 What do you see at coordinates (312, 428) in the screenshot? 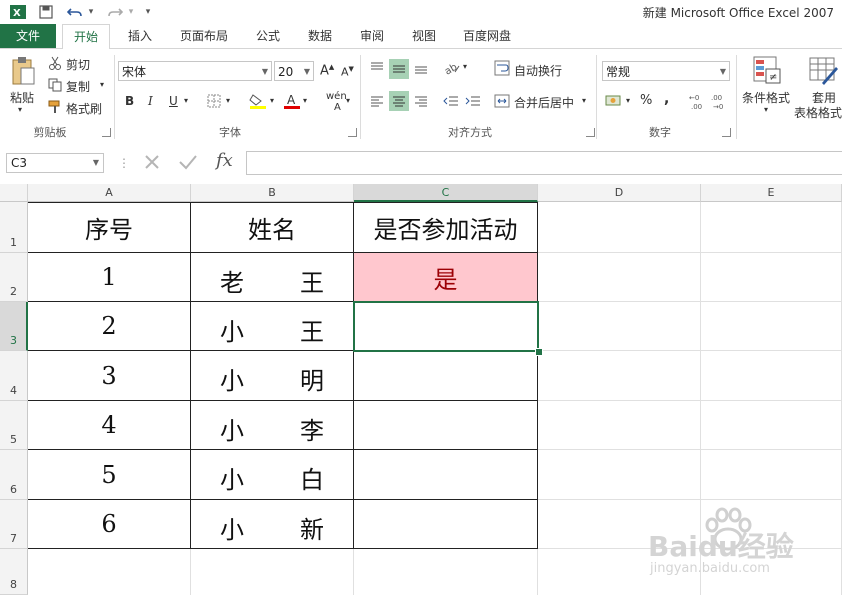
I see `cell-b5-given: 李` at bounding box center [312, 428].